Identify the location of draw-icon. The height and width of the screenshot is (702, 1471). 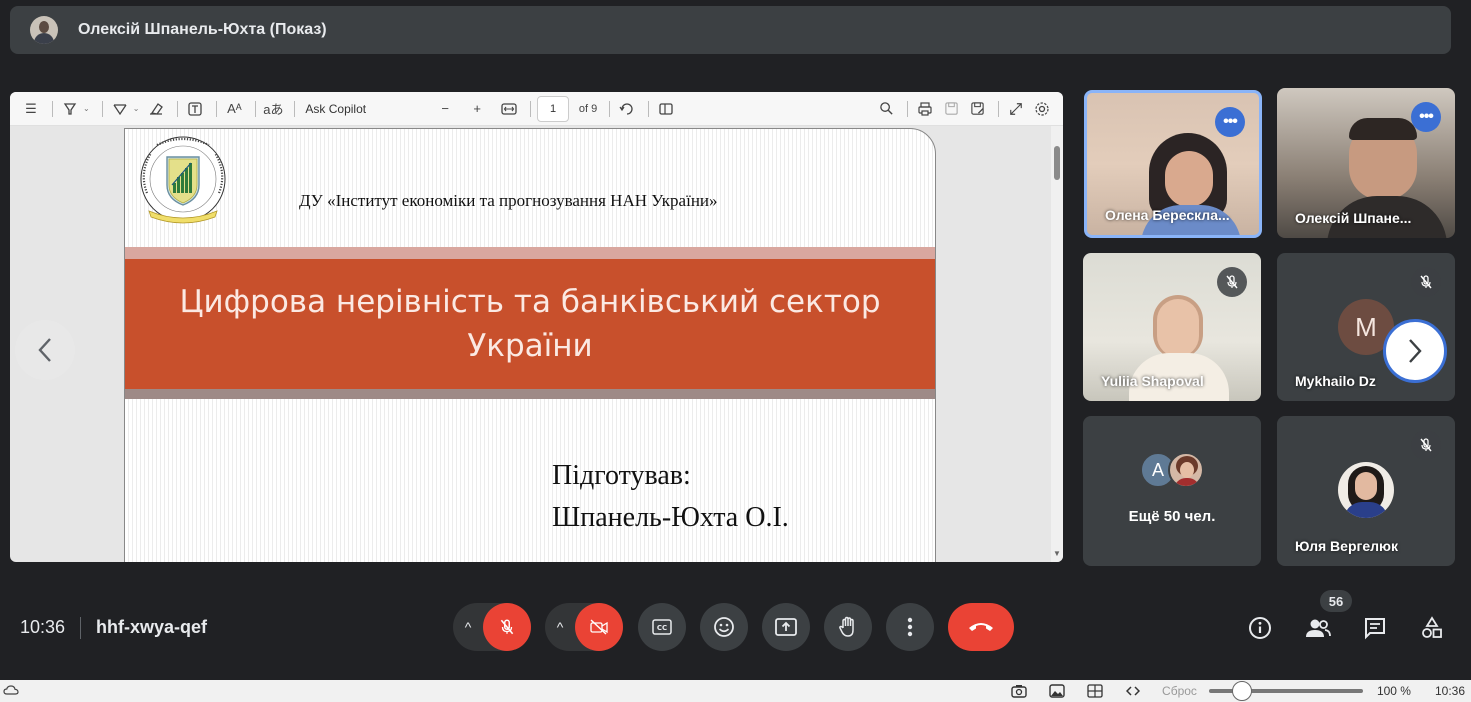
(120, 109).